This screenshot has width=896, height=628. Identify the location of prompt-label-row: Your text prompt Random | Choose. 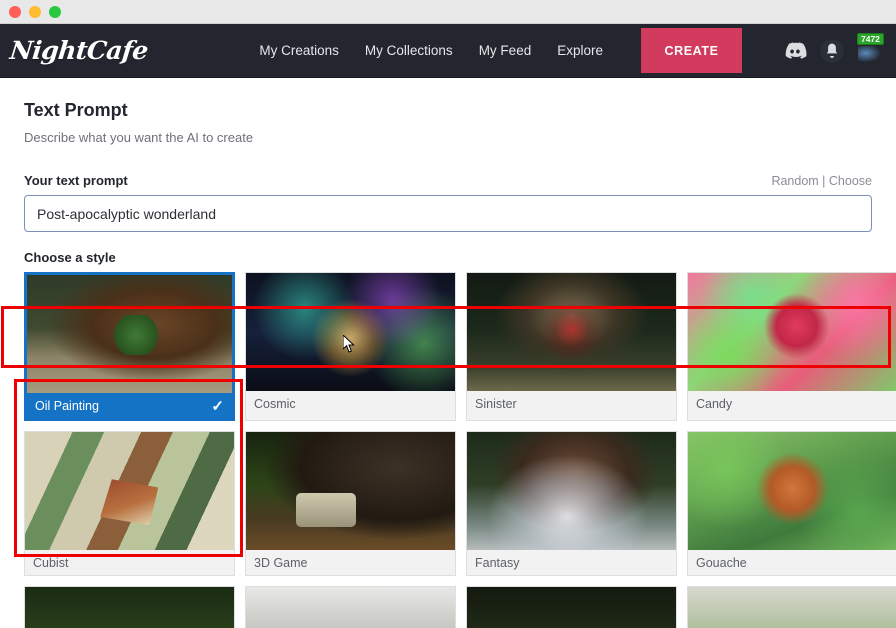
(448, 180).